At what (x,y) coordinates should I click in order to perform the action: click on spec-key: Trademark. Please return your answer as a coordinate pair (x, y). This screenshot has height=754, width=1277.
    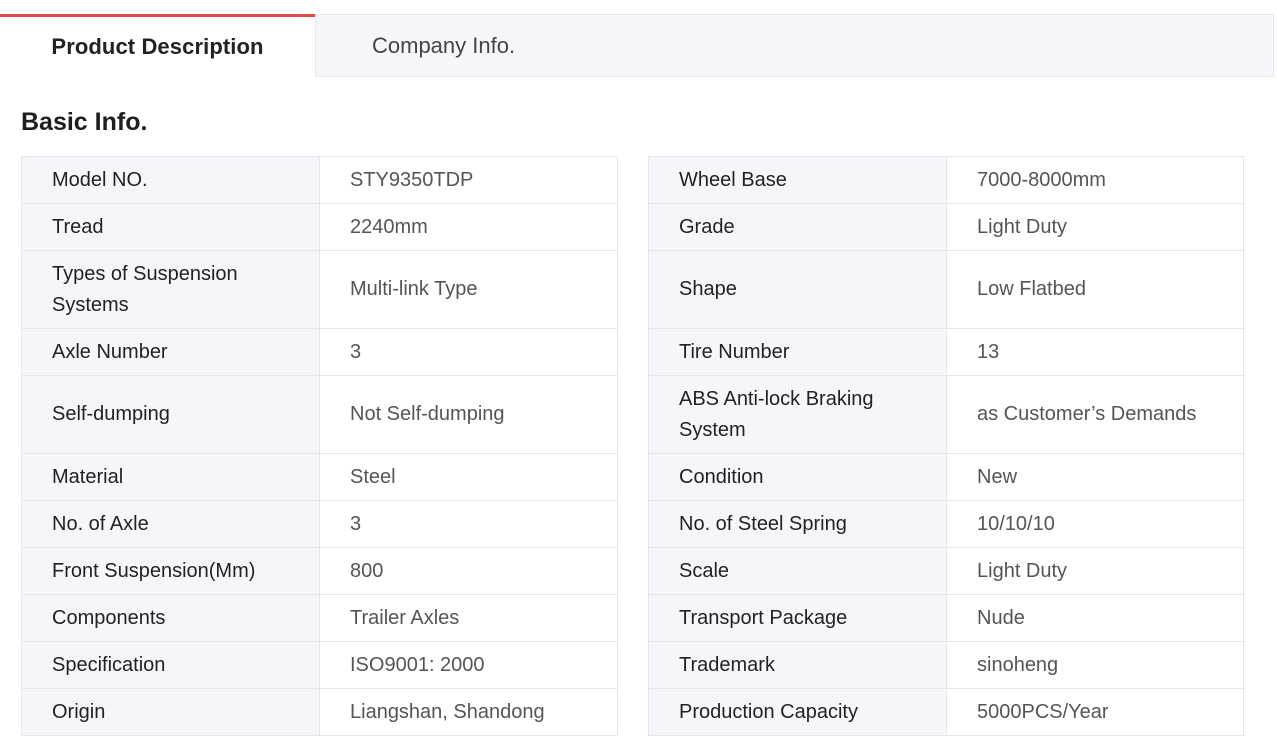
    Looking at the image, I should click on (797, 665).